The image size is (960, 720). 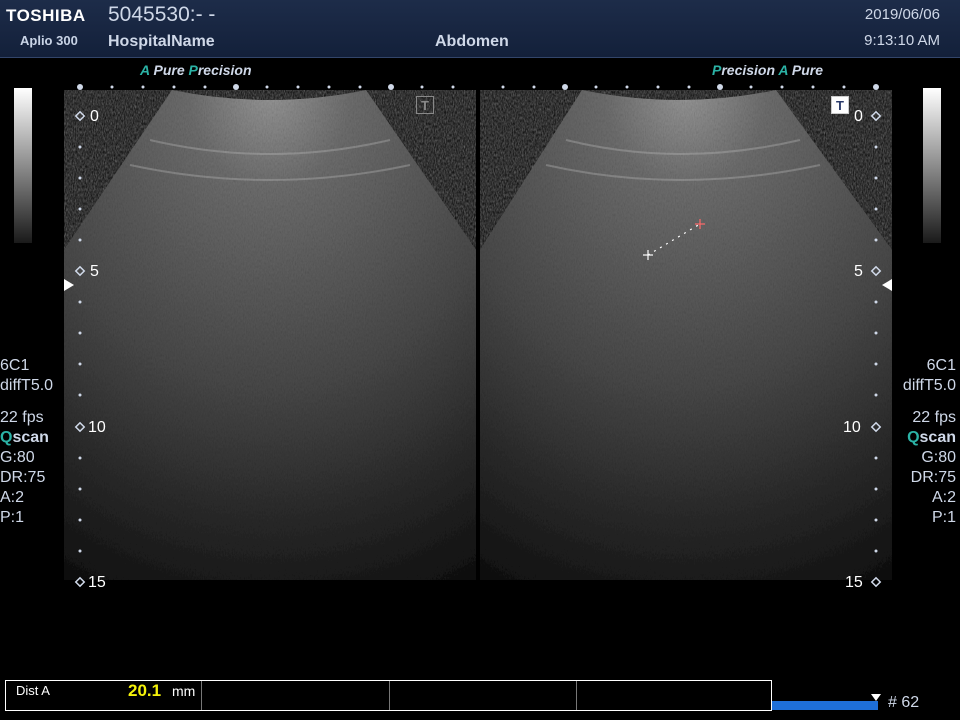 I want to click on depth-label-left-5: 5, so click(x=94, y=271).